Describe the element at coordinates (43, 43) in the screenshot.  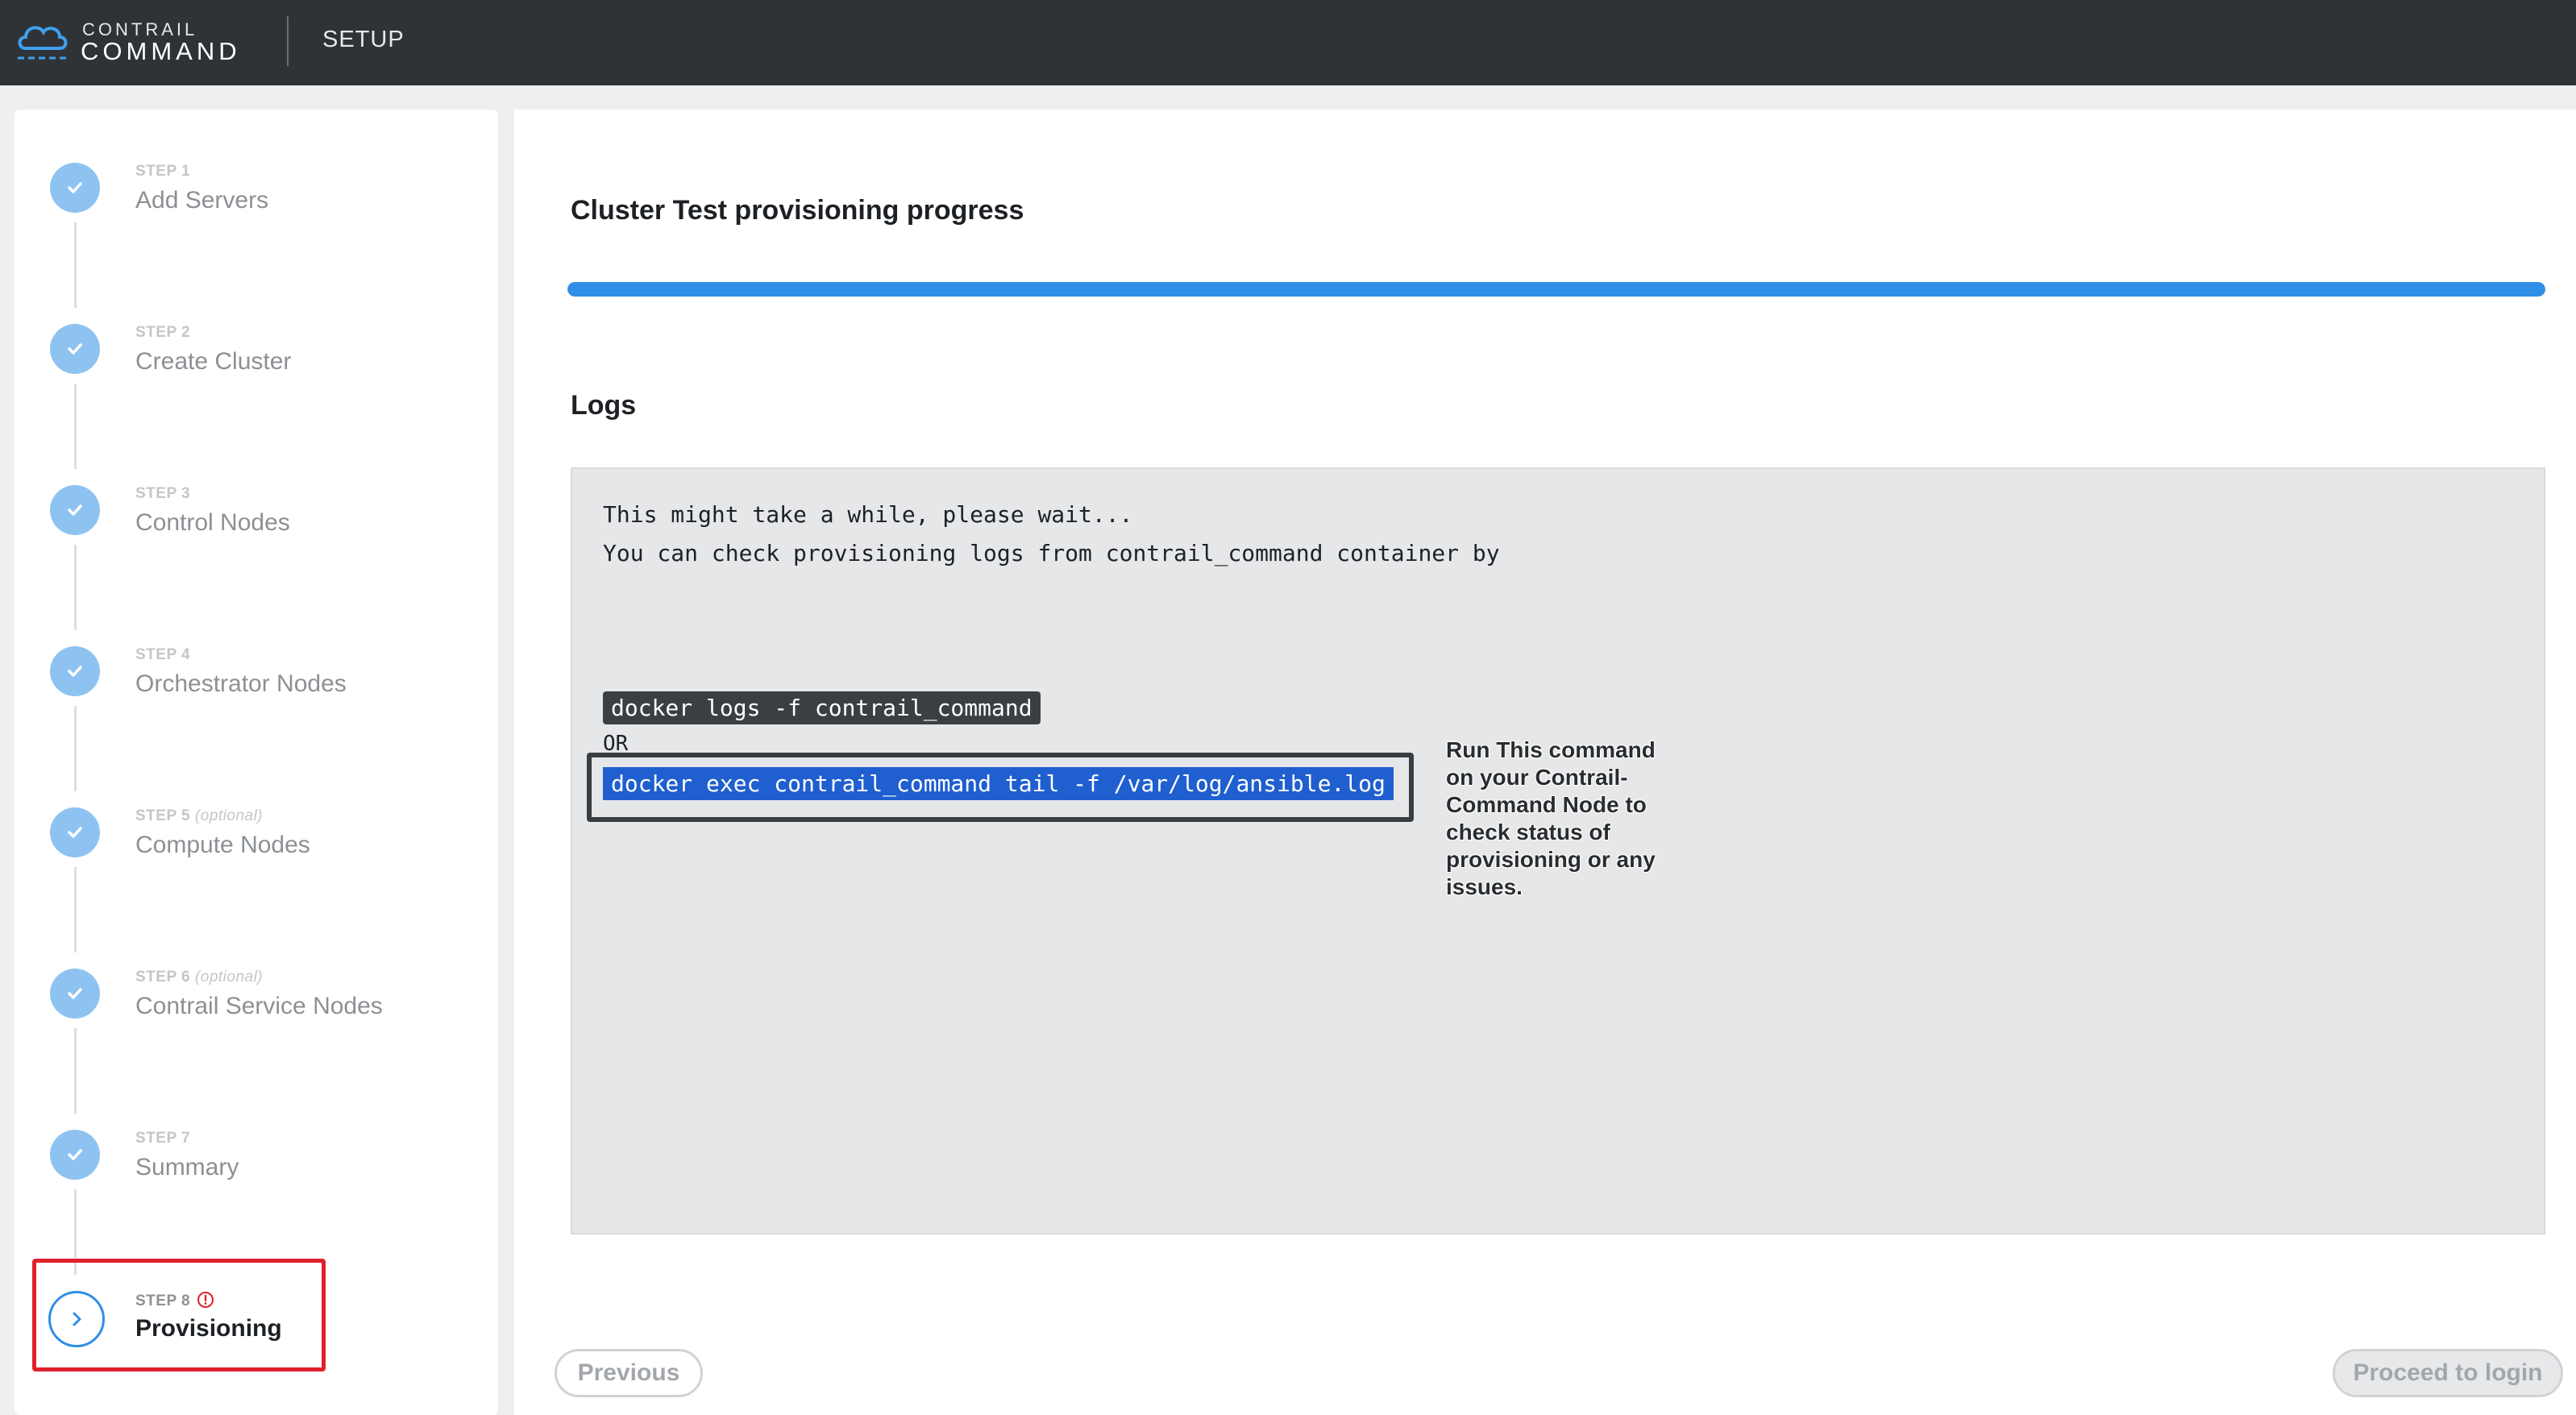
I see `contrail-cloud-logo-icon` at that location.